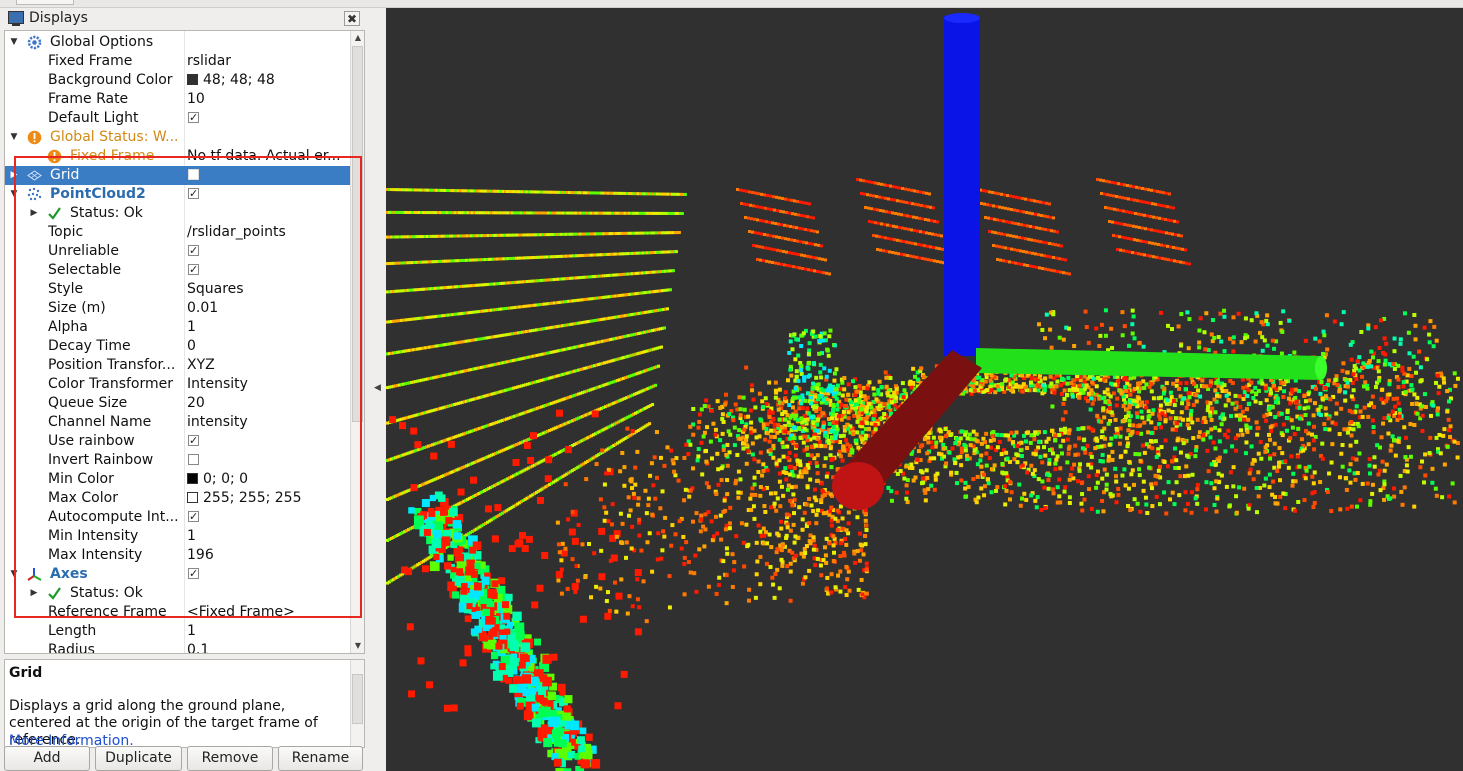 This screenshot has width=1463, height=771. Describe the element at coordinates (177, 327) in the screenshot. I see `tree-row-alpha: Alpha 1` at that location.